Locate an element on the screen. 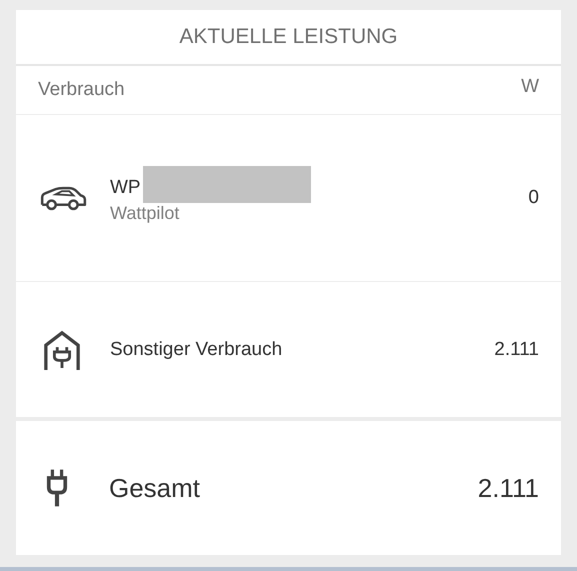 This screenshot has height=571, width=577. total-label: Gesamt is located at coordinates (155, 488).